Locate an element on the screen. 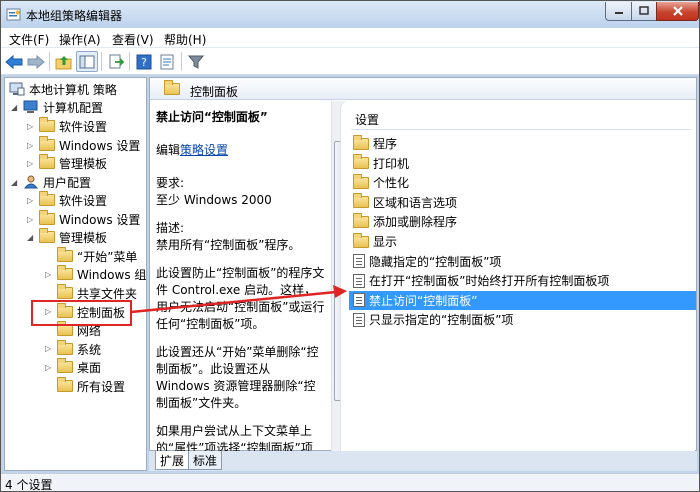  tree-computer-config: 计算机配置 is located at coordinates (63, 107).